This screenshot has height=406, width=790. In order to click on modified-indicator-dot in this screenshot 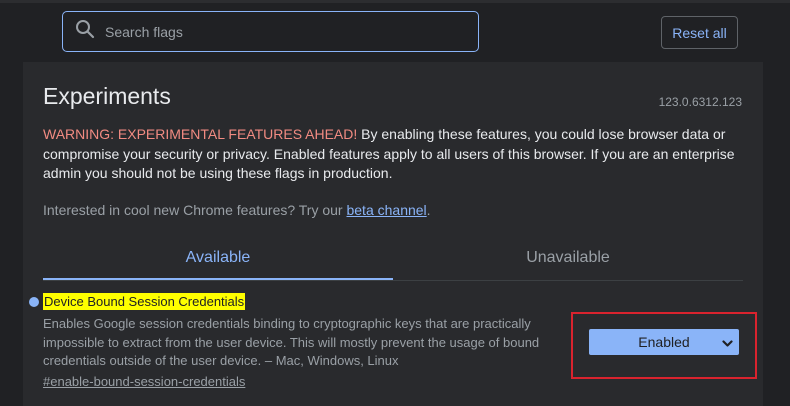, I will do `click(34, 302)`.